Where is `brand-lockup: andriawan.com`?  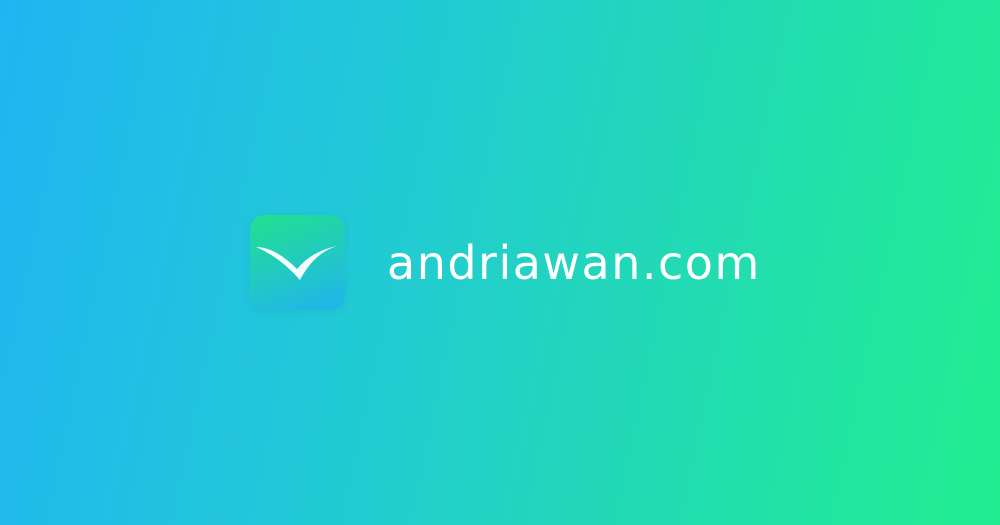
brand-lockup: andriawan.com is located at coordinates (505, 262).